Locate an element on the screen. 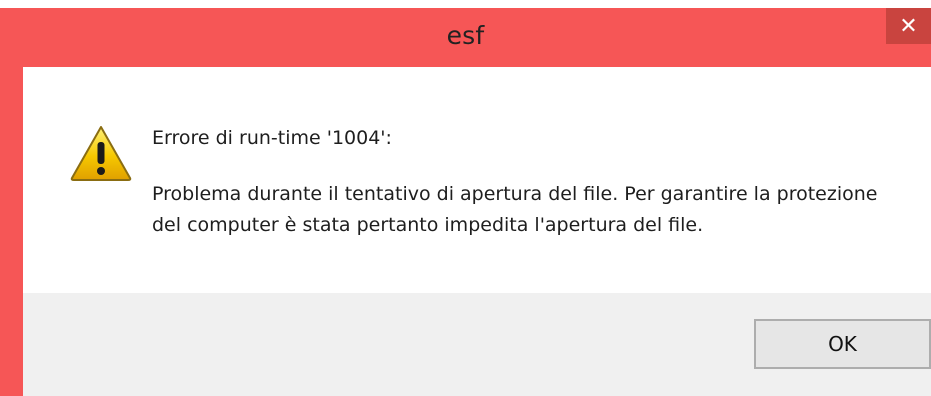 This screenshot has height=396, width=931. dialog-titlebar: esf is located at coordinates (465, 37).